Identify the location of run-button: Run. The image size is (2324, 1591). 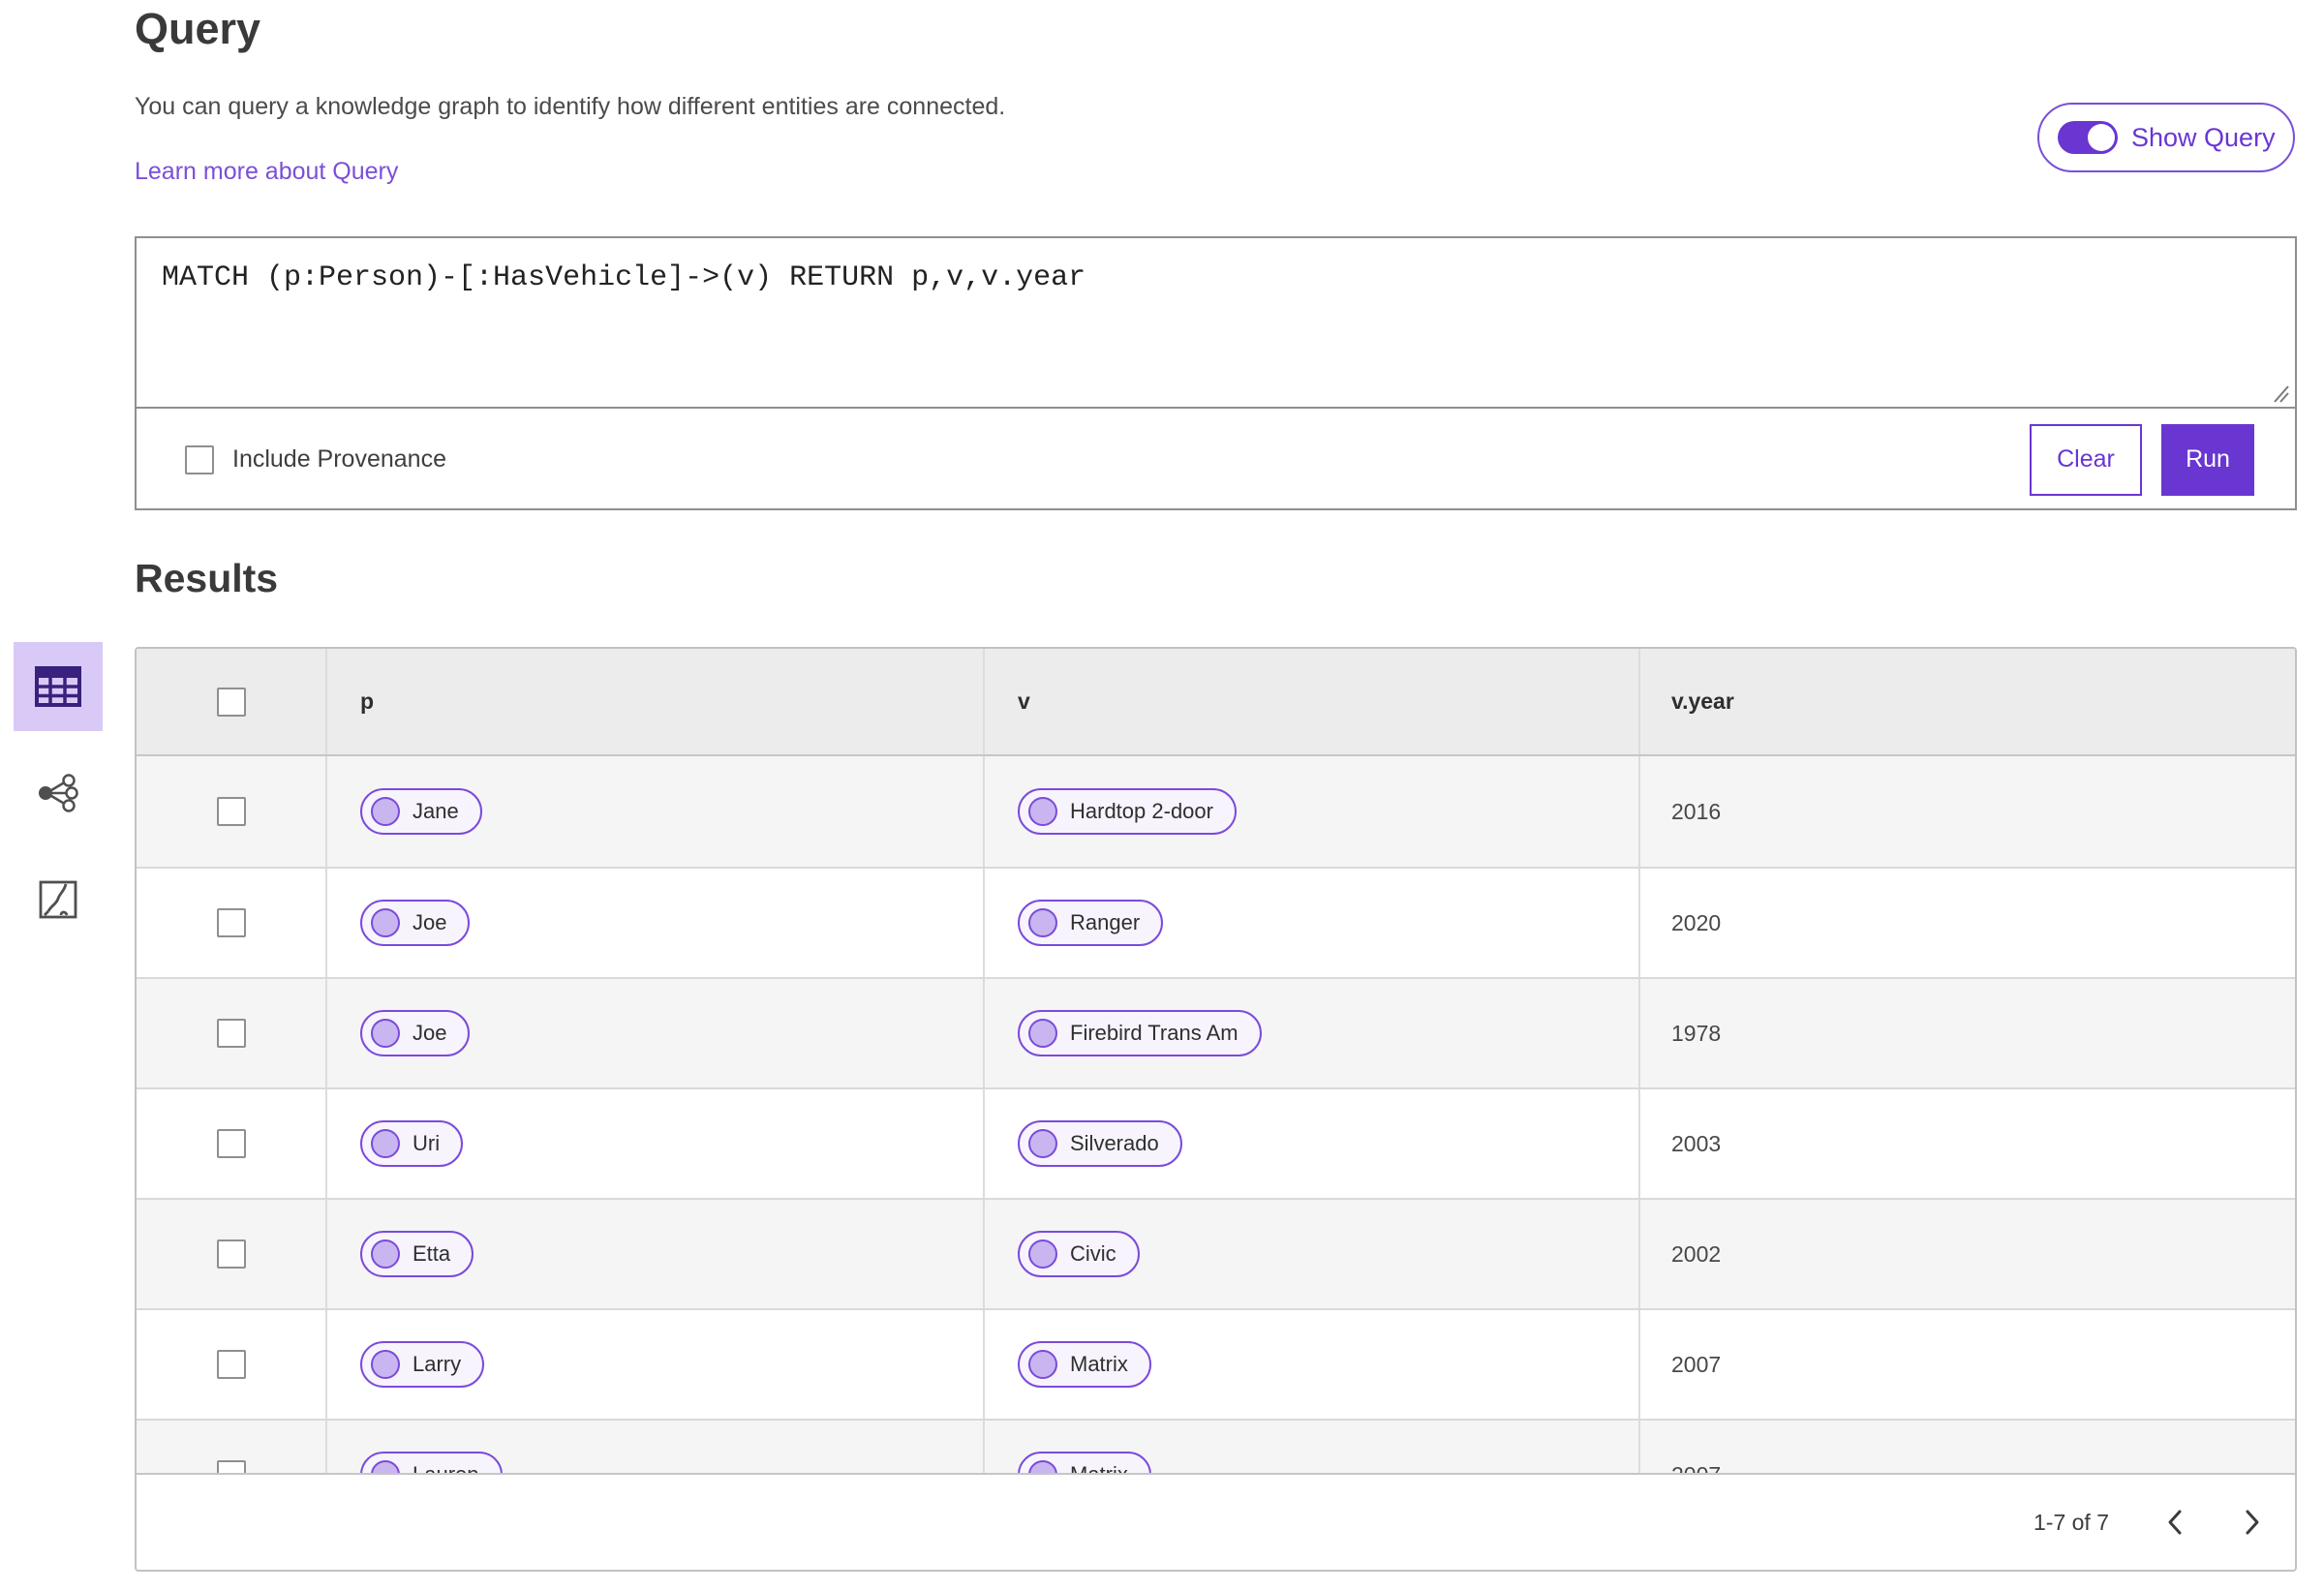
(2207, 459).